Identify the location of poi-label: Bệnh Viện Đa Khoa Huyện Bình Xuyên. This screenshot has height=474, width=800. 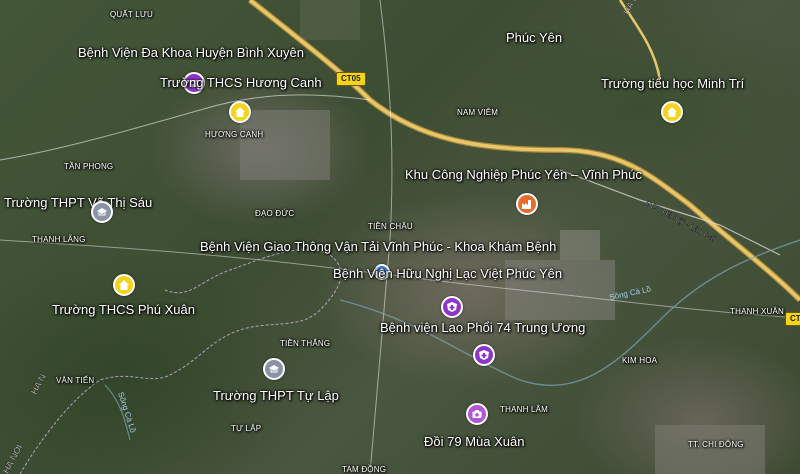
(191, 52).